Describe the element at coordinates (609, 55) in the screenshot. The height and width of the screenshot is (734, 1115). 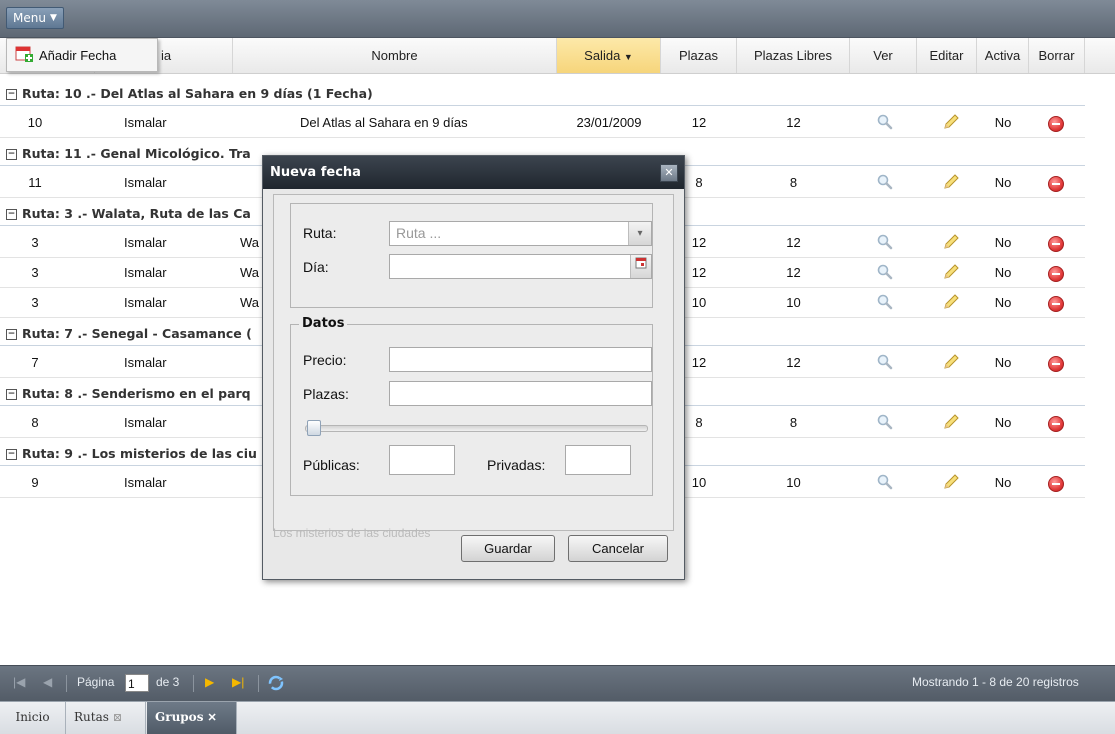
I see `column-header-salida: Salida ▼` at that location.